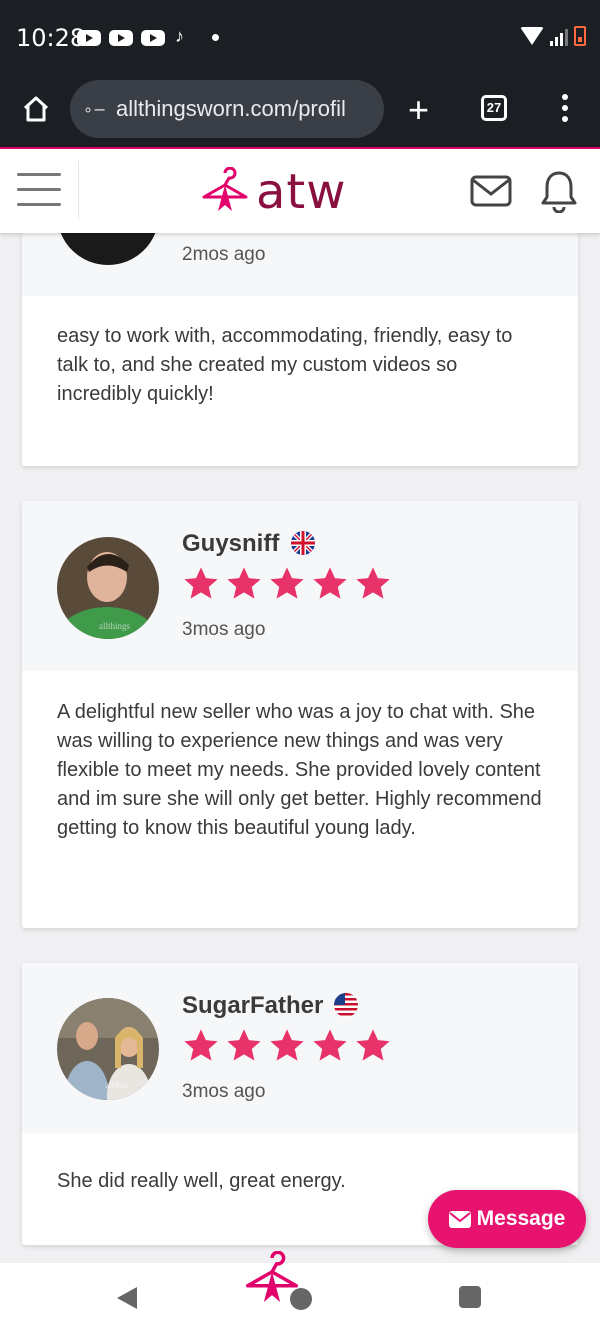 This screenshot has width=600, height=1333. I want to click on home-button-icon, so click(301, 1299).